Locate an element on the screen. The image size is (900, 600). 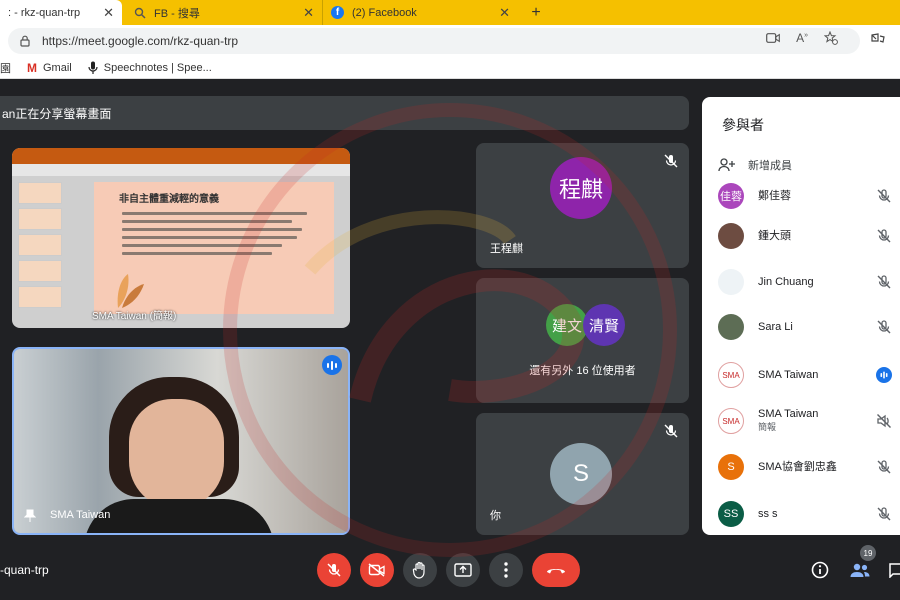
speaker-face is located at coordinates (176, 454).